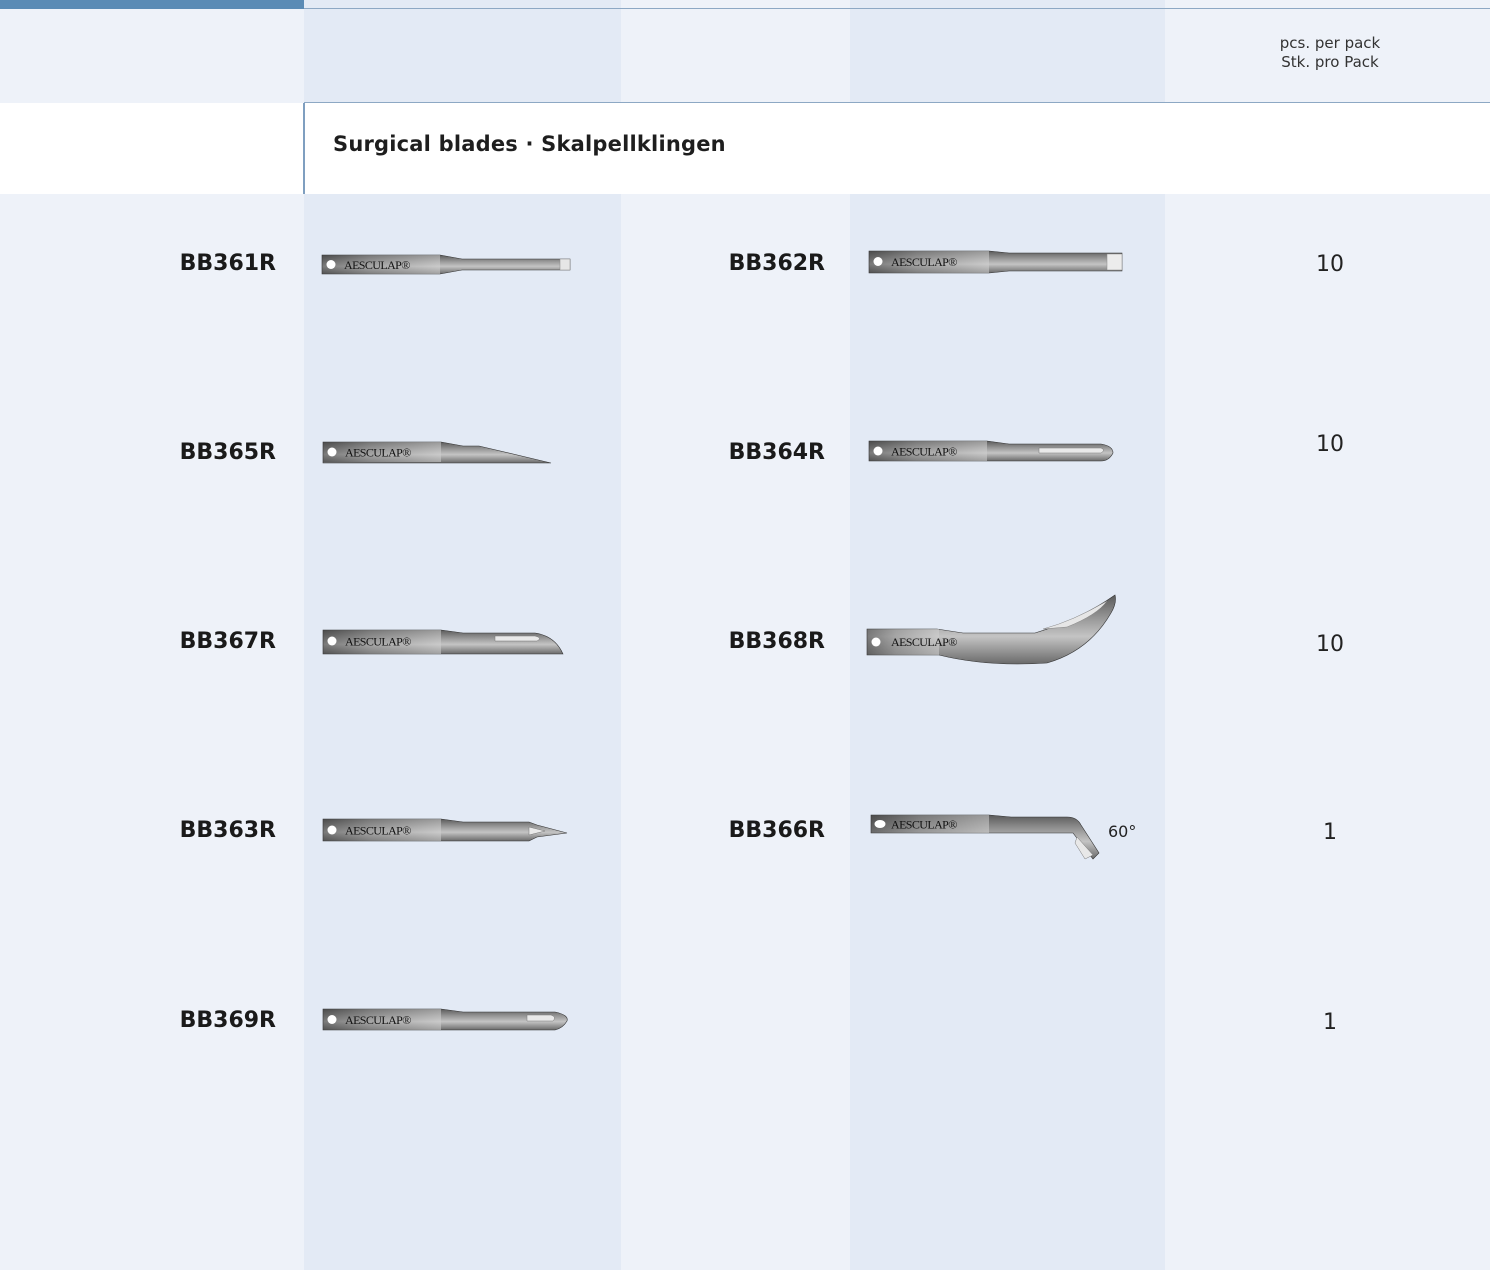  Describe the element at coordinates (776, 263) in the screenshot. I see `product-code-bb362r: BB362R` at that location.